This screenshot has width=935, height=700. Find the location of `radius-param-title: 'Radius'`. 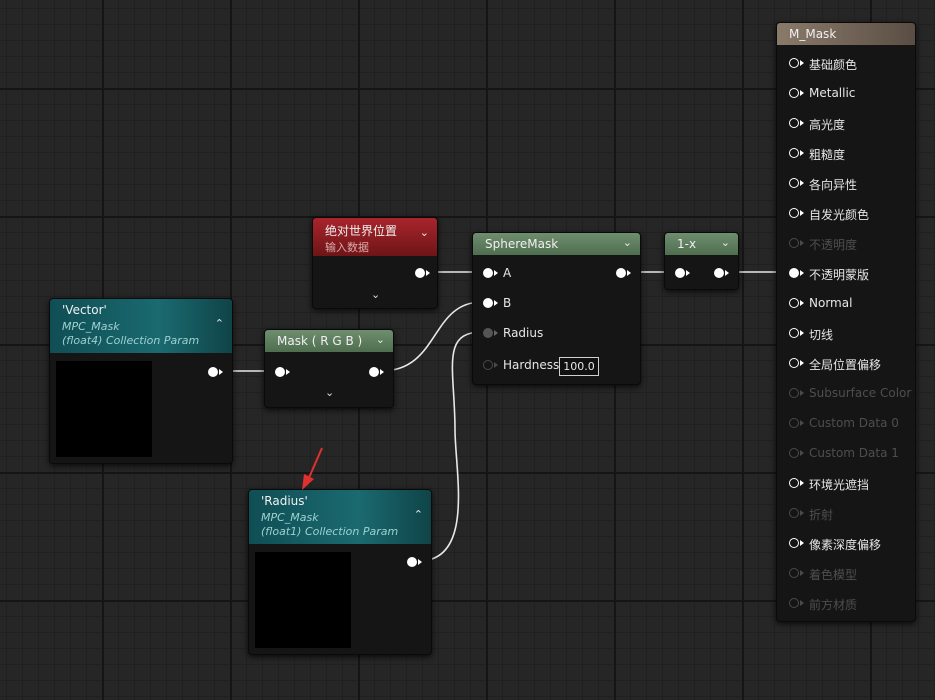

radius-param-title: 'Radius' is located at coordinates (284, 501).